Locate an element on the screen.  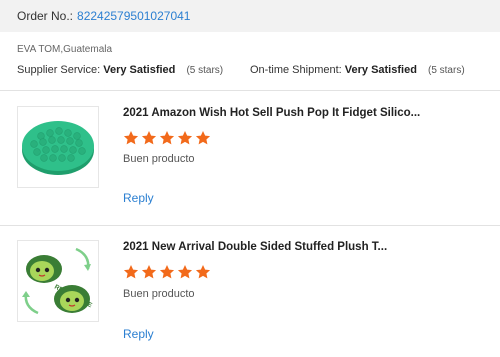
order-header: Order No.: 82242579501027041 is located at coordinates (250, 16).